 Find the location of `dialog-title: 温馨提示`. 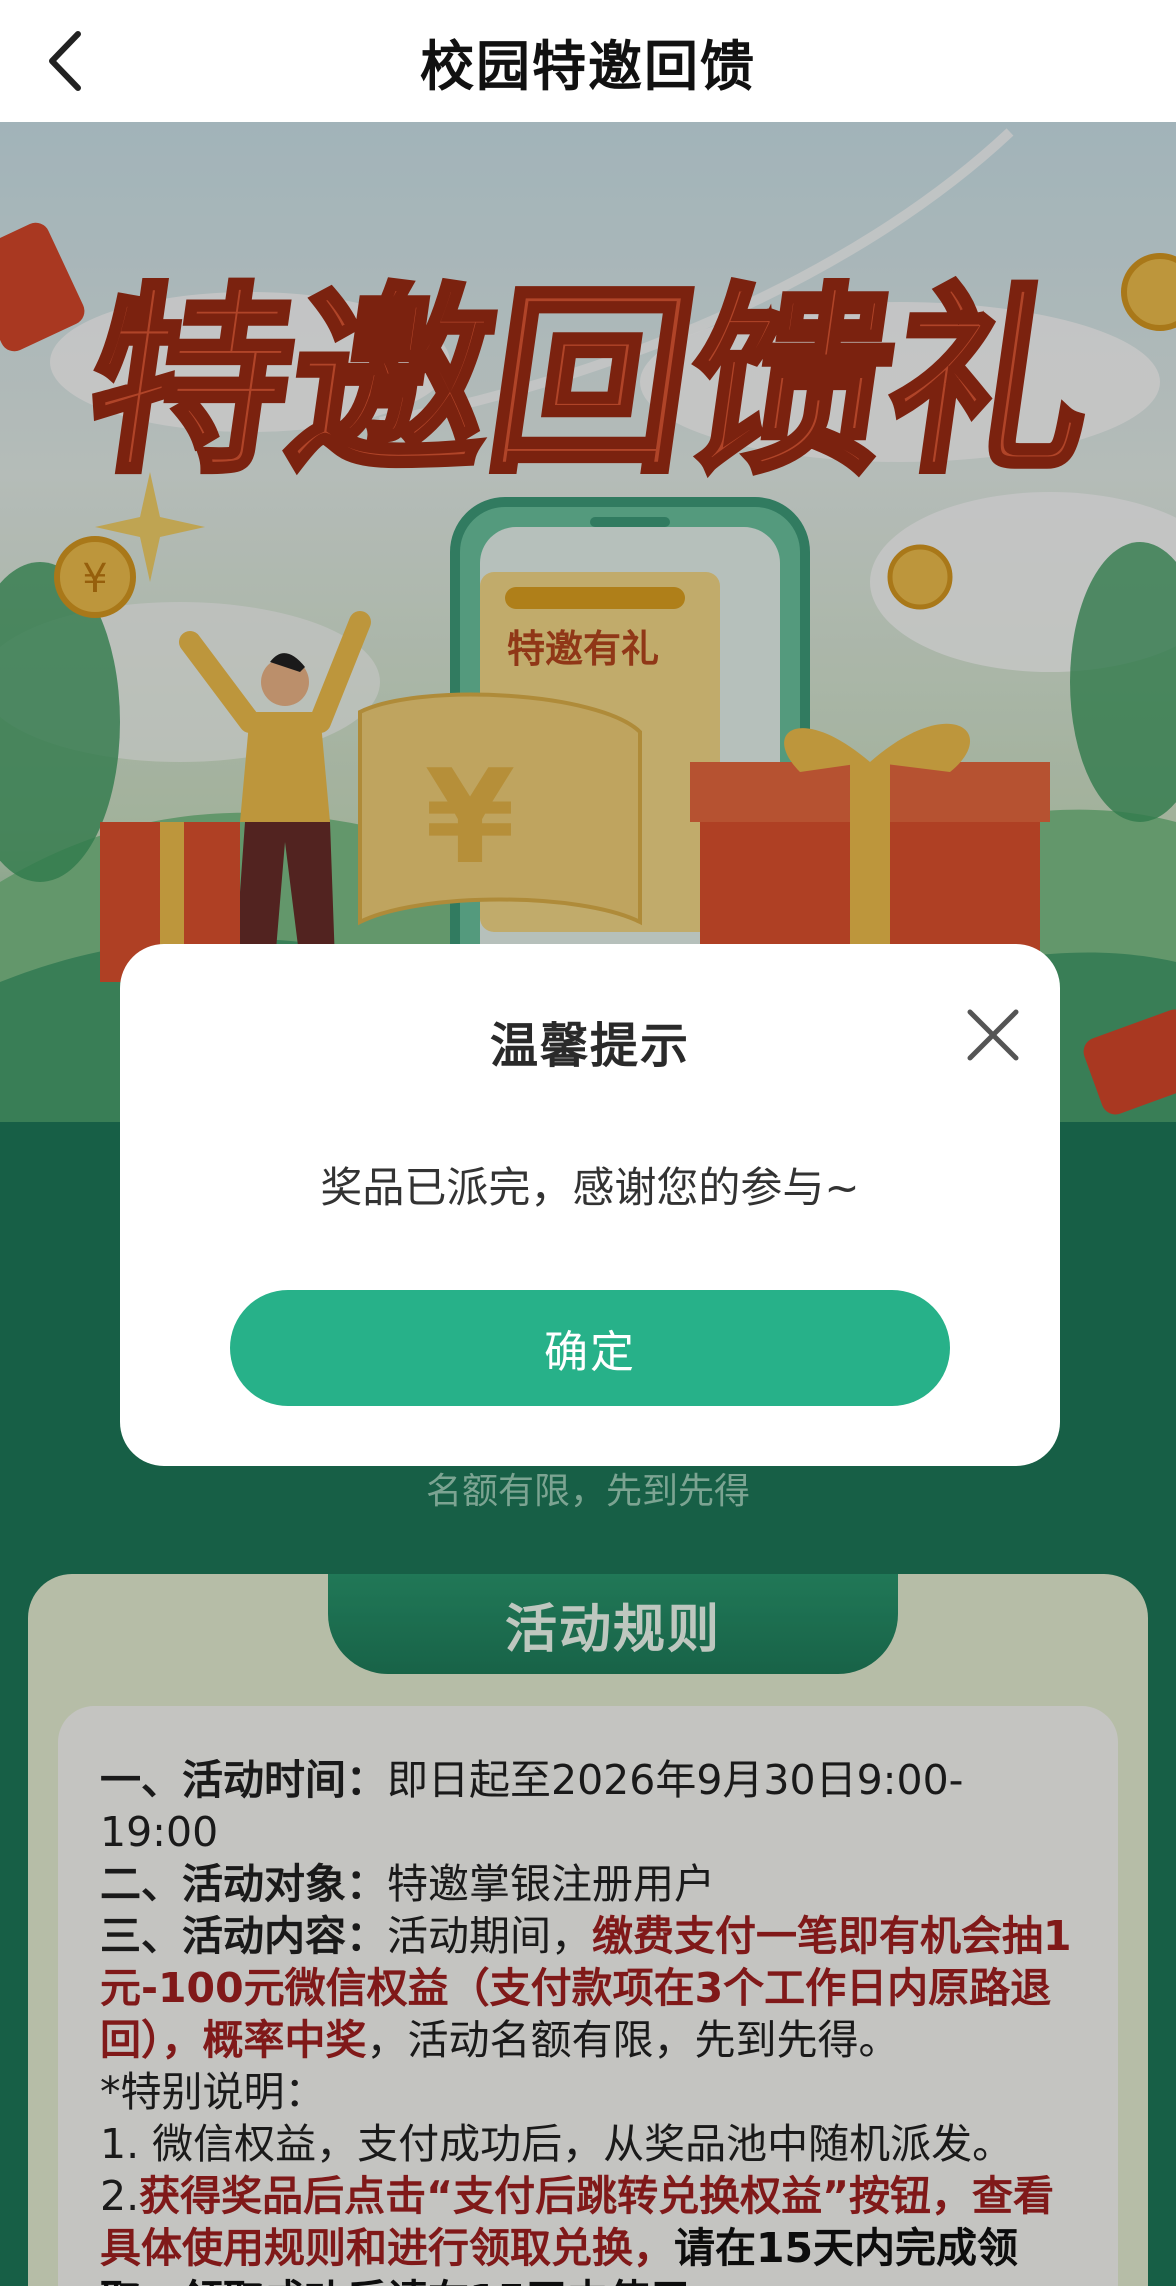

dialog-title: 温馨提示 is located at coordinates (589, 1046).